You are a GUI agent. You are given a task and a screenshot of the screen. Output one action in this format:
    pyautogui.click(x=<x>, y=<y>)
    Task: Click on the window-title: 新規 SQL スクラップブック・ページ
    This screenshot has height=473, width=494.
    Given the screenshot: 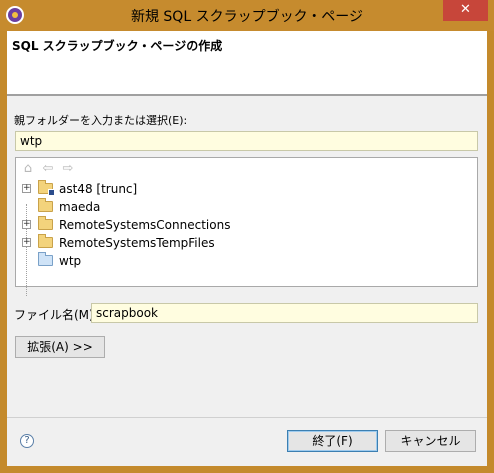 What is the action you would take?
    pyautogui.click(x=247, y=17)
    